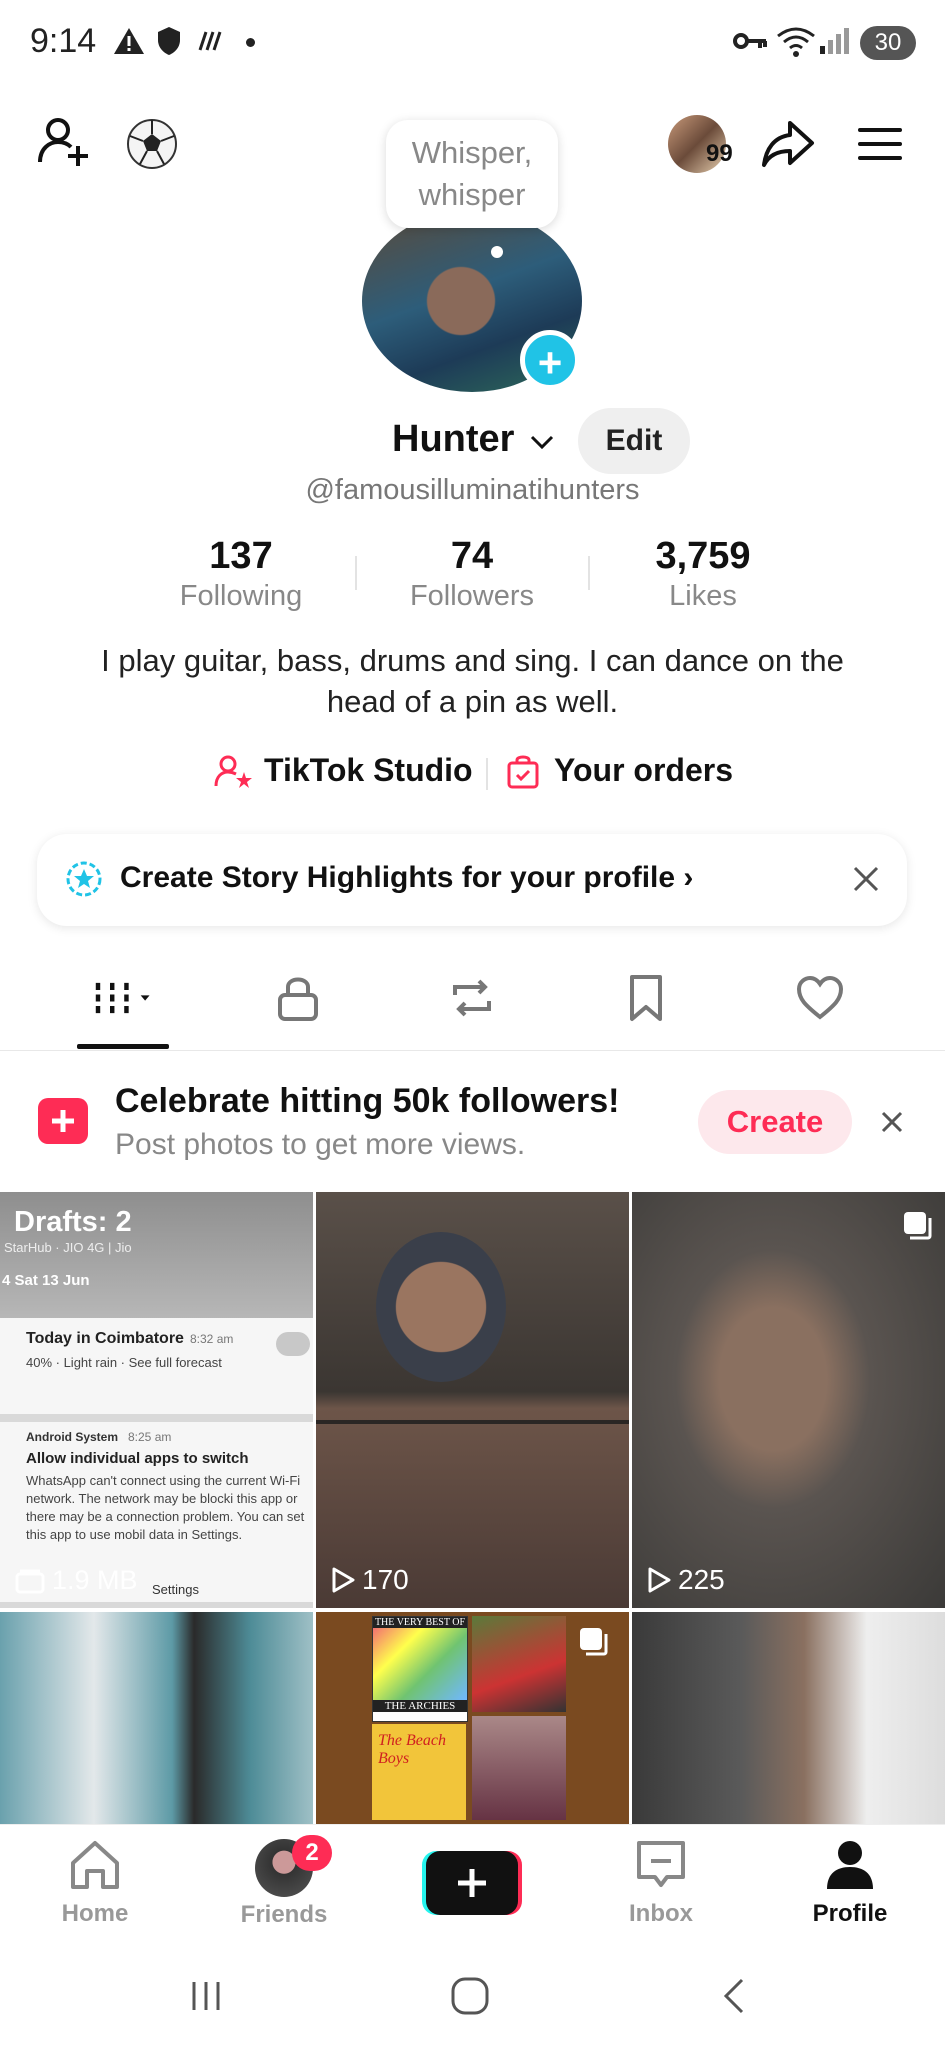 The image size is (945, 2048). I want to click on promo-title: Celebrate hitting 50k followers!, so click(367, 1101).